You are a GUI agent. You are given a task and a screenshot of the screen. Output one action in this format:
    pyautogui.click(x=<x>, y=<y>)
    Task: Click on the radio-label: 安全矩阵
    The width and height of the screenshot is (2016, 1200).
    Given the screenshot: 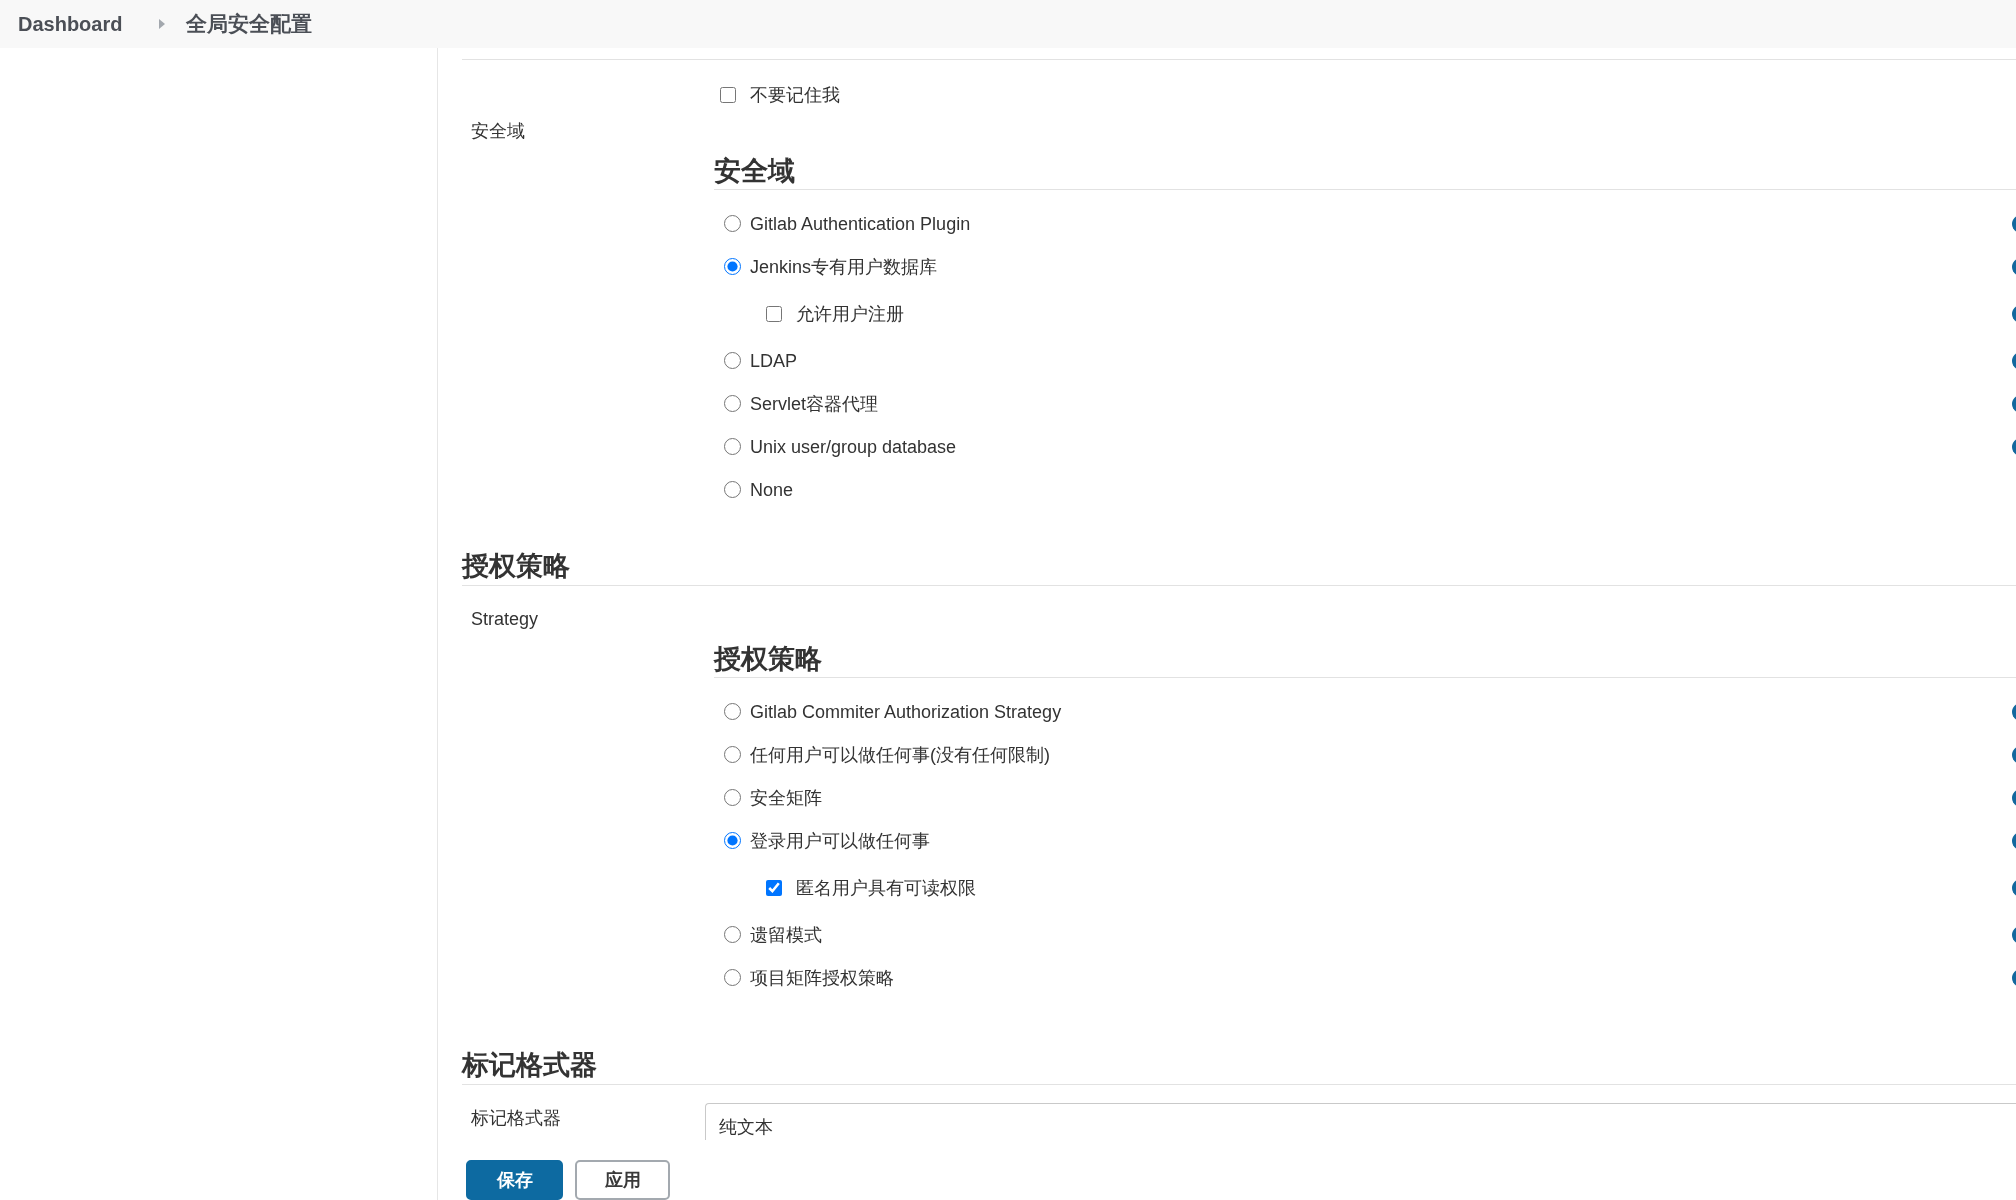 What is the action you would take?
    pyautogui.click(x=786, y=798)
    